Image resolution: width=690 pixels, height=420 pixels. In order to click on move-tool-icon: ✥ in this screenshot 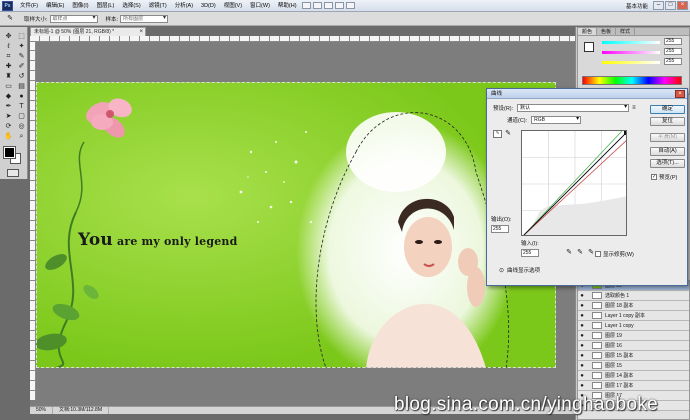, I will do `click(8, 36)`.